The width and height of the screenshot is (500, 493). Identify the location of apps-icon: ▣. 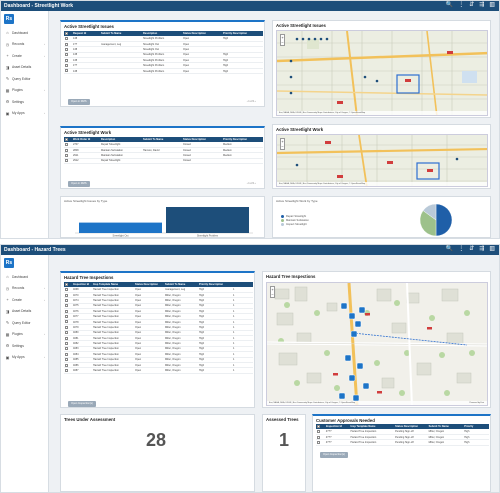
(7, 357).